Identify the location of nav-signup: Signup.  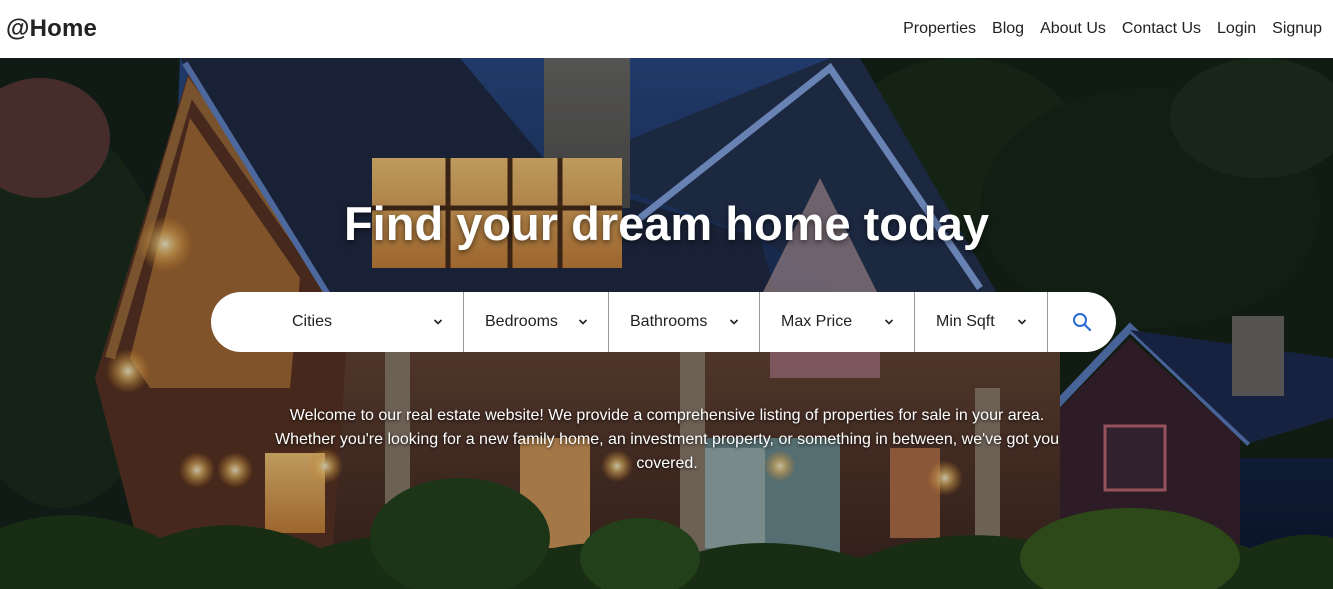
(1297, 29).